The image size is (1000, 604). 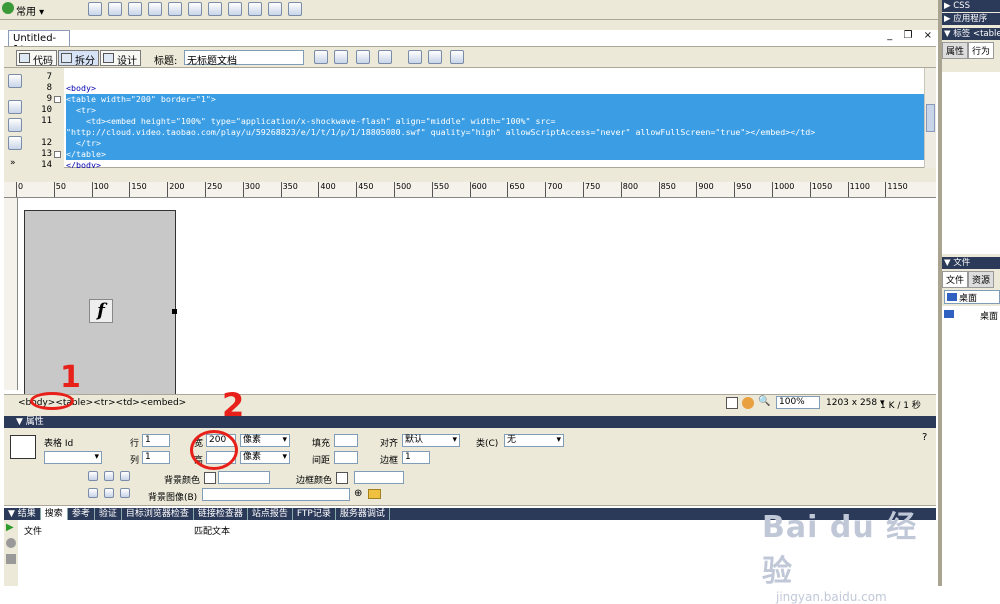 What do you see at coordinates (15, 81) in the screenshot?
I see `open-documents-icon` at bounding box center [15, 81].